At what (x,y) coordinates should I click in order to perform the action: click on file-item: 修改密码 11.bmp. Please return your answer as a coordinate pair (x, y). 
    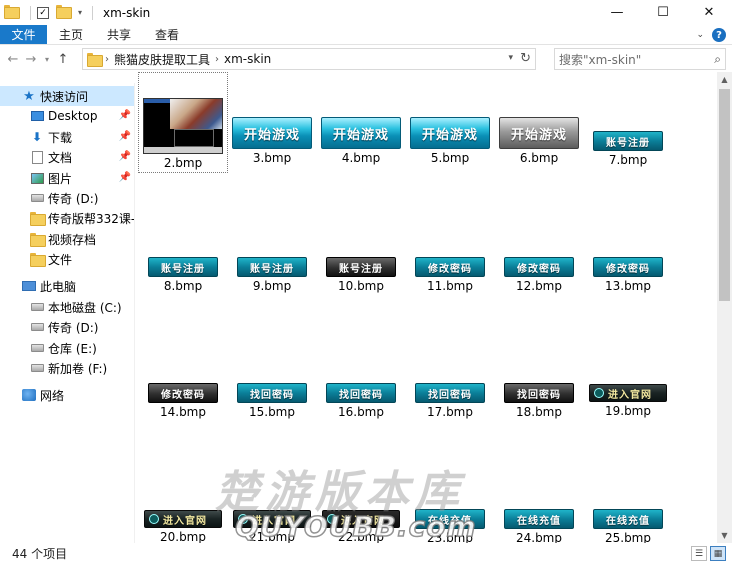
    Looking at the image, I should click on (450, 275).